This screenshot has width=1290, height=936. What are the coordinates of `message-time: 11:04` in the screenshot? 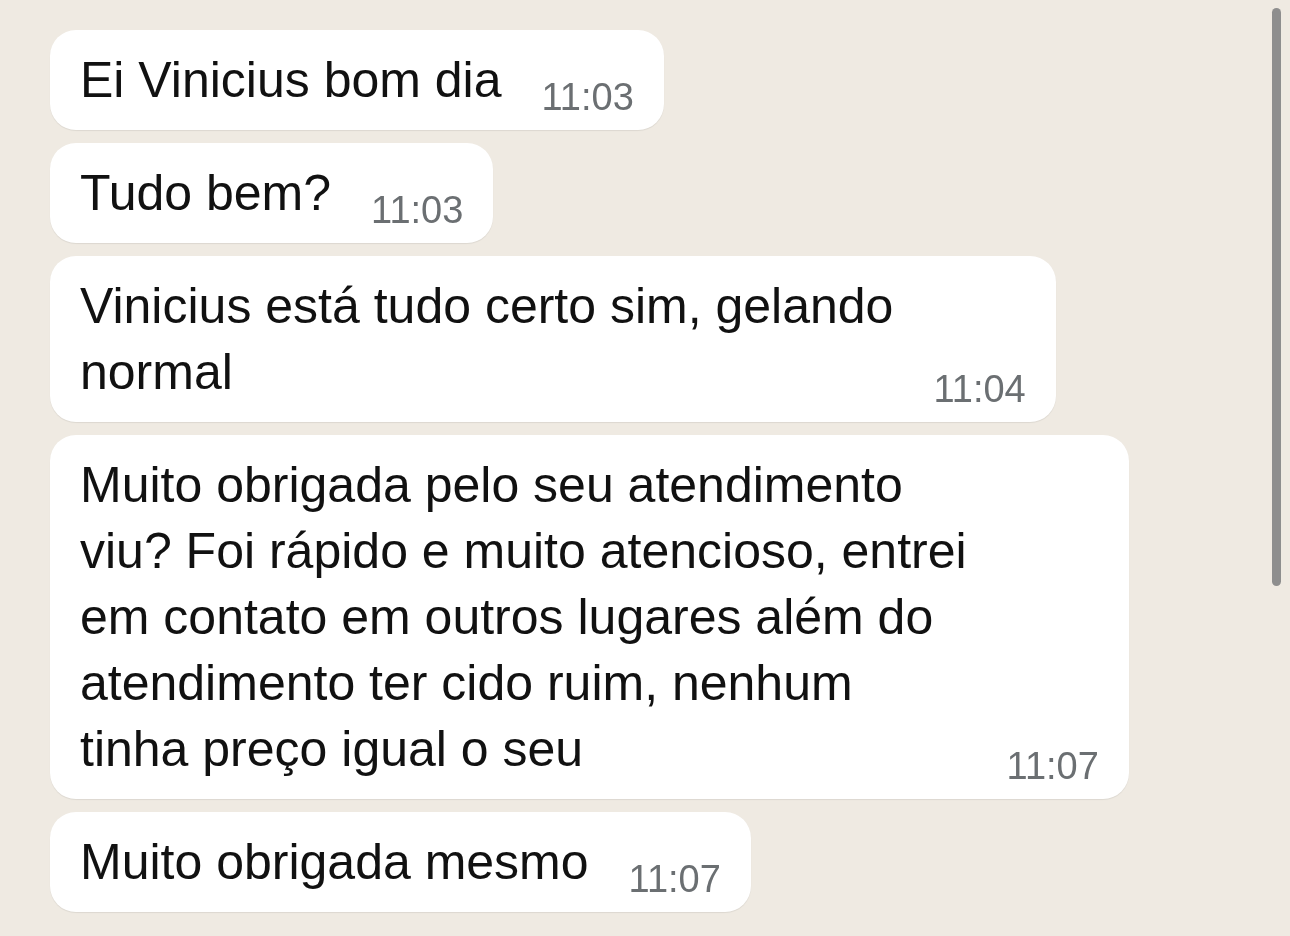 It's located at (979, 389).